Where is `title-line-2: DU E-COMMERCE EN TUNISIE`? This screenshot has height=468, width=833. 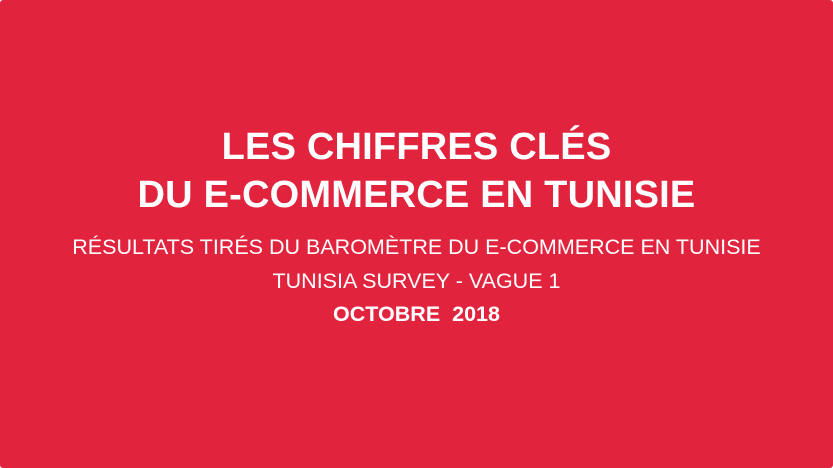
title-line-2: DU E-COMMERCE EN TUNISIE is located at coordinates (416, 195).